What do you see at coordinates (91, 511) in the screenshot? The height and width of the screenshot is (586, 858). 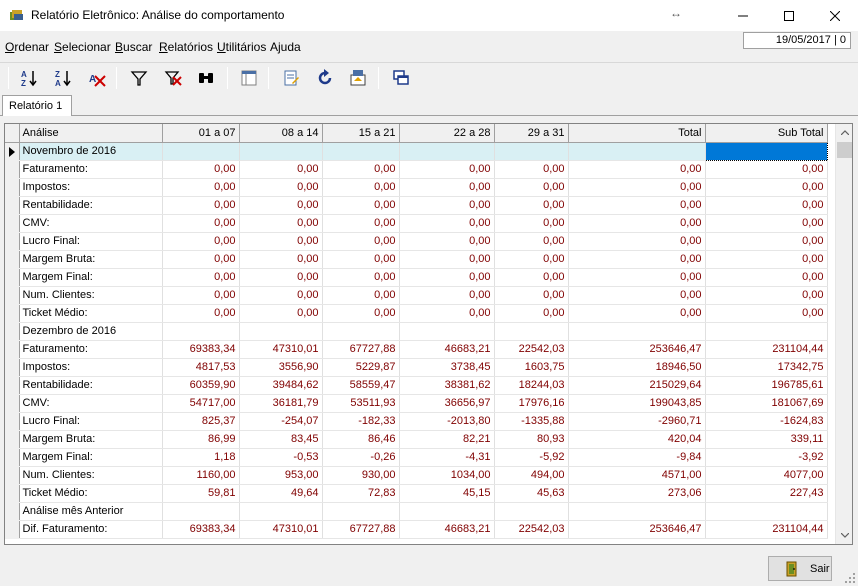 I see `row-label: Análise mês Anterior` at bounding box center [91, 511].